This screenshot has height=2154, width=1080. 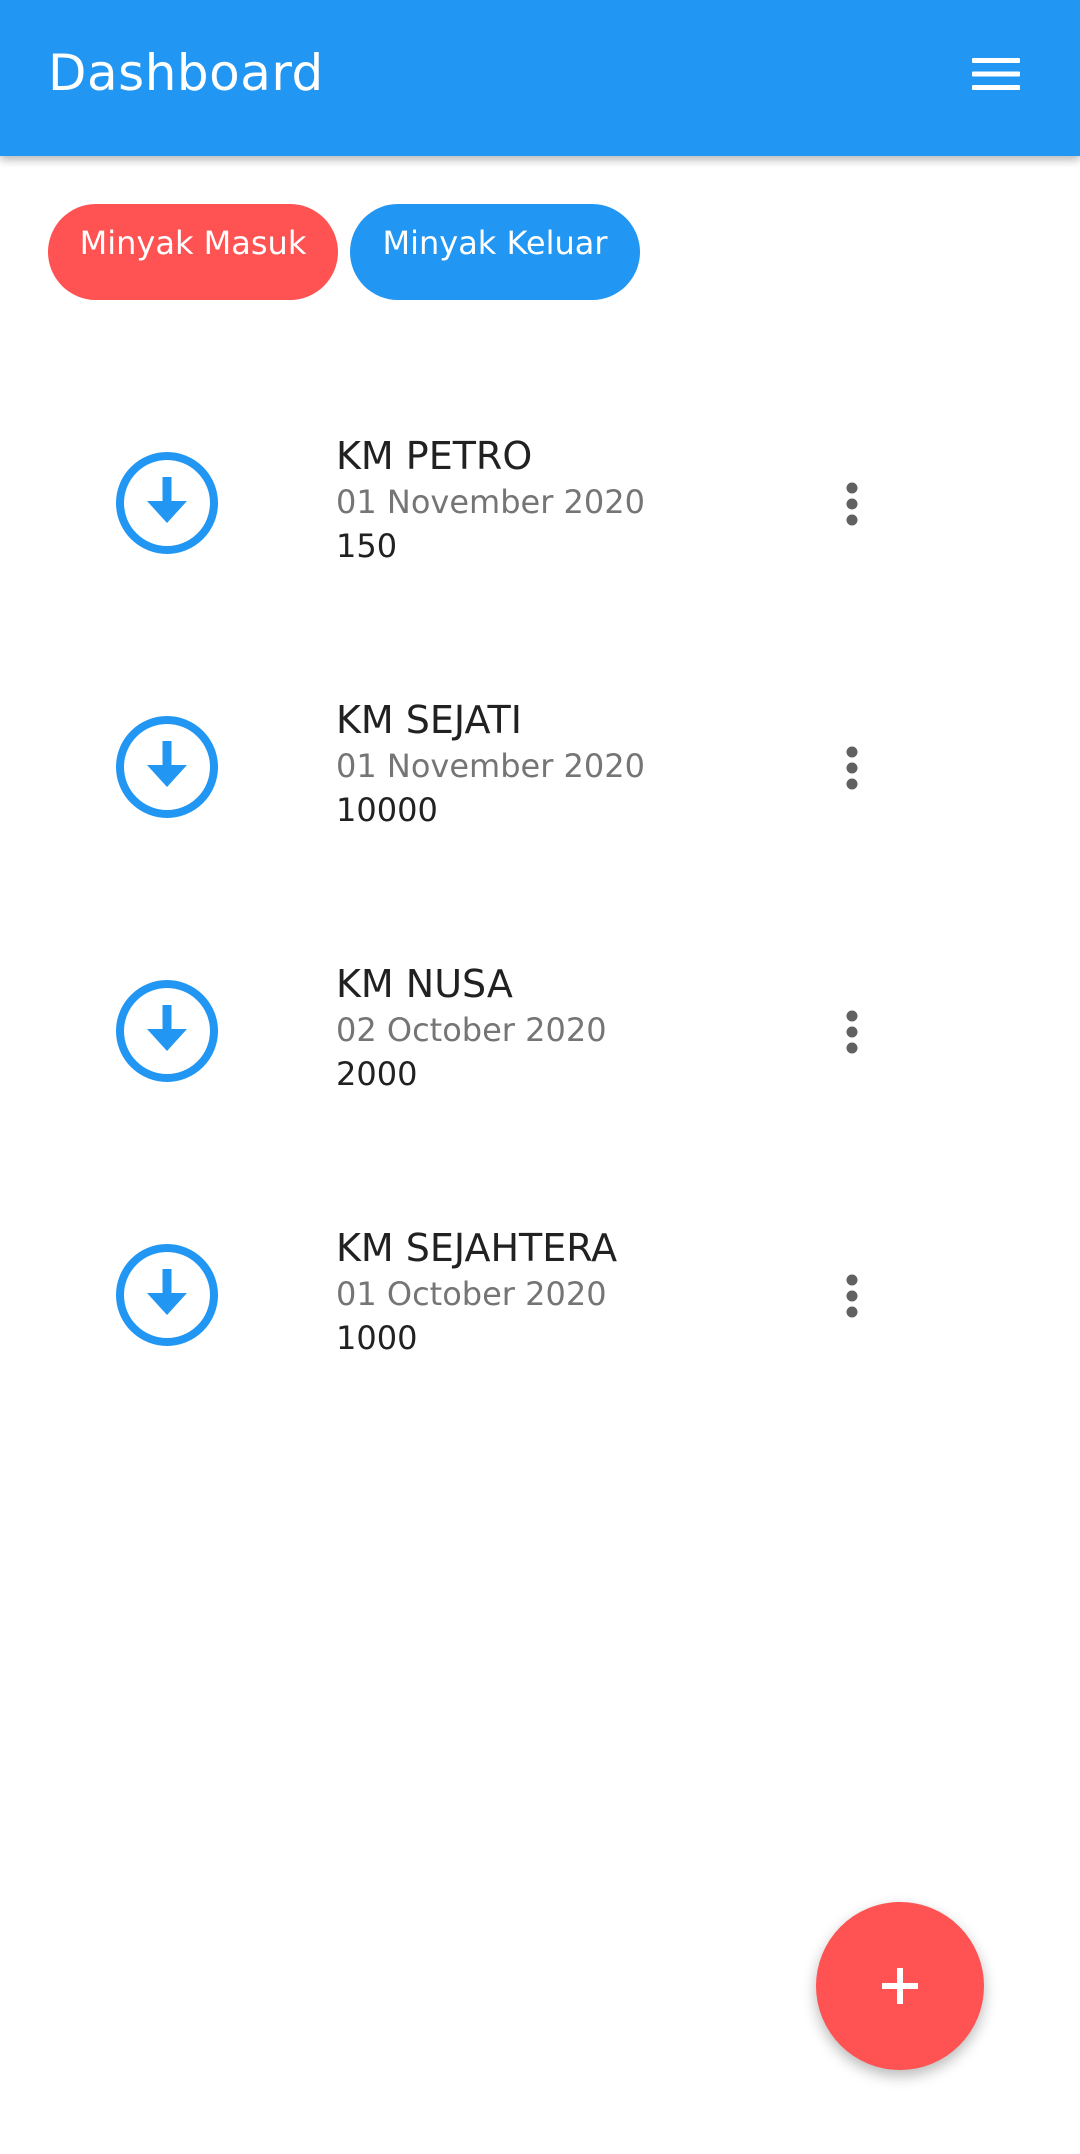 I want to click on list-item: KM SEJAHTERA 01 October 2020 1000, so click(x=540, y=1292).